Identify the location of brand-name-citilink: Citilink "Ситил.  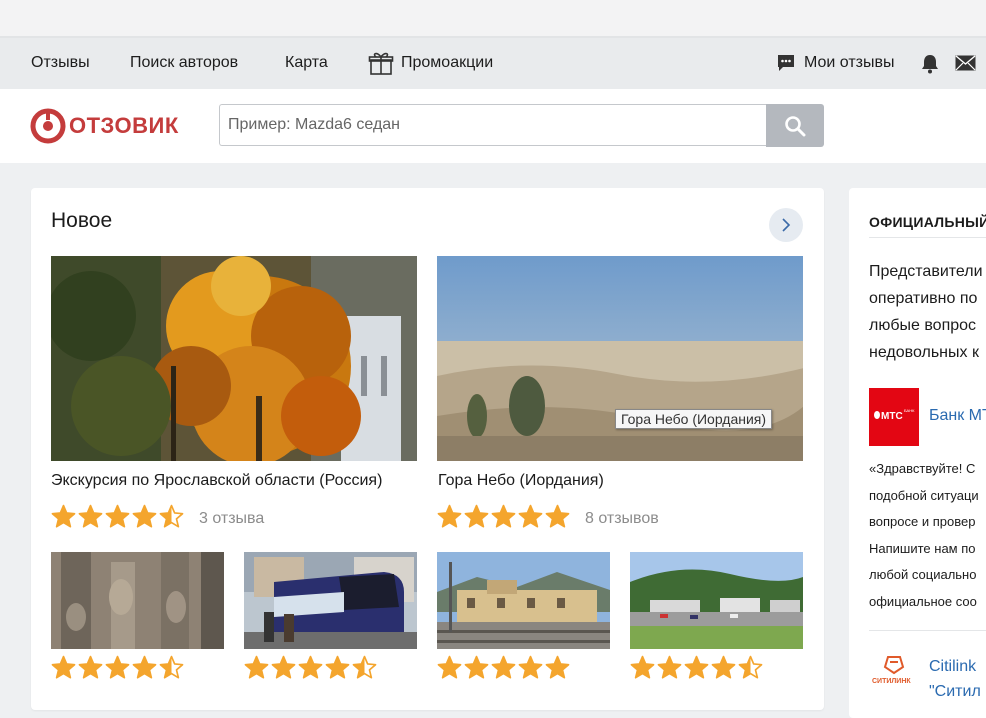
(955, 679).